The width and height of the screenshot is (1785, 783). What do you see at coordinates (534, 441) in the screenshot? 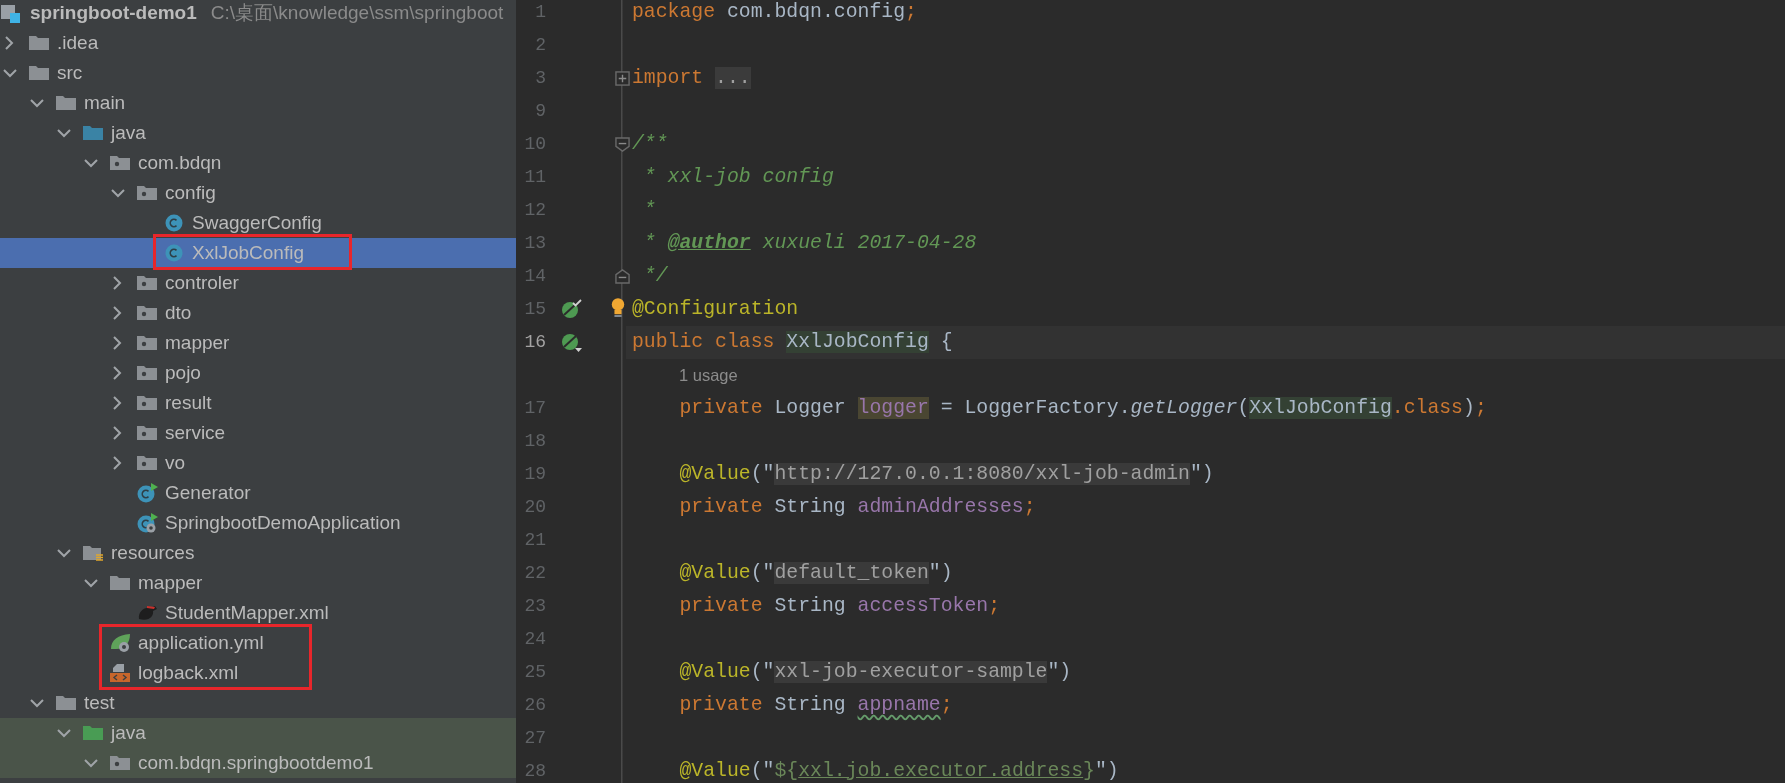
I see `line-number: 18` at bounding box center [534, 441].